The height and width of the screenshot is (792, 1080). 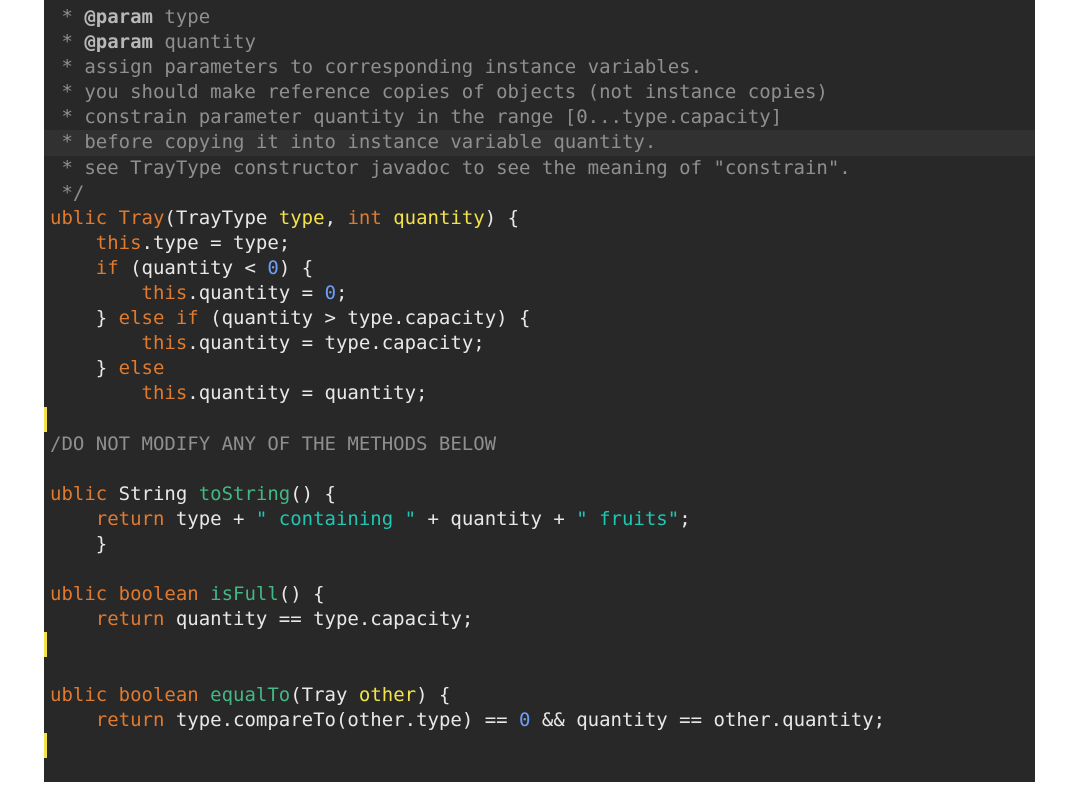 I want to click on code-token: type.compareTo(other.type) ==, so click(x=342, y=719).